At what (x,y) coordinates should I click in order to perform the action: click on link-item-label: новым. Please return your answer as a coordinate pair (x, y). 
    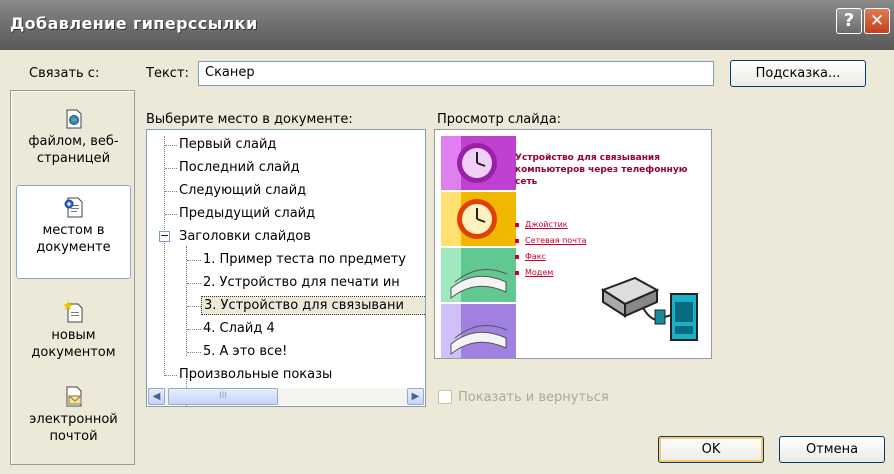
    Looking at the image, I should click on (73, 335).